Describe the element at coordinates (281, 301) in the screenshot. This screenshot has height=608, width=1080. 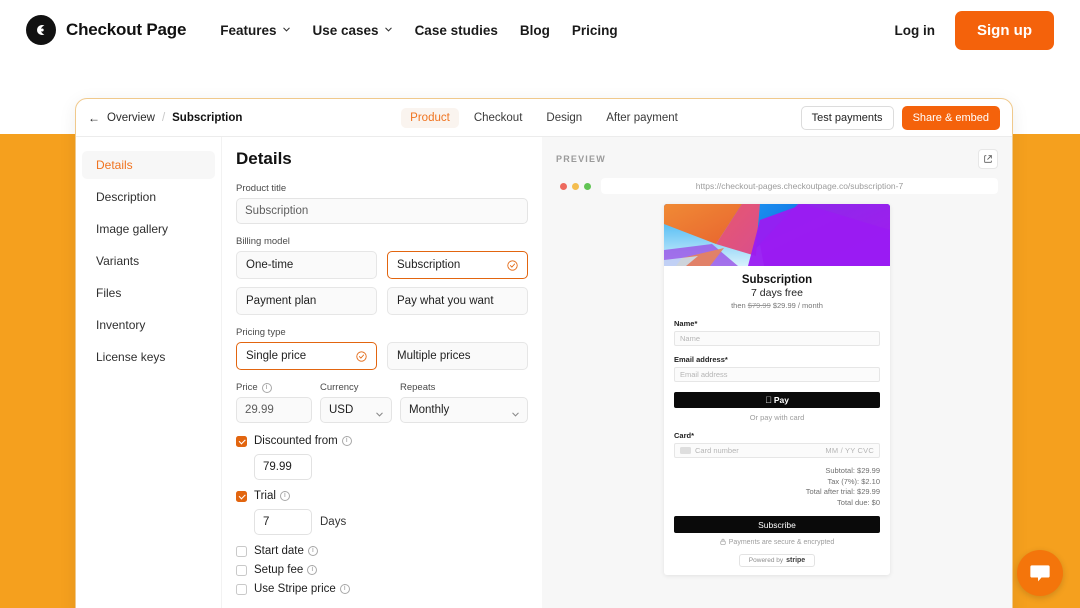
I see `option-label: Payment plan` at that location.